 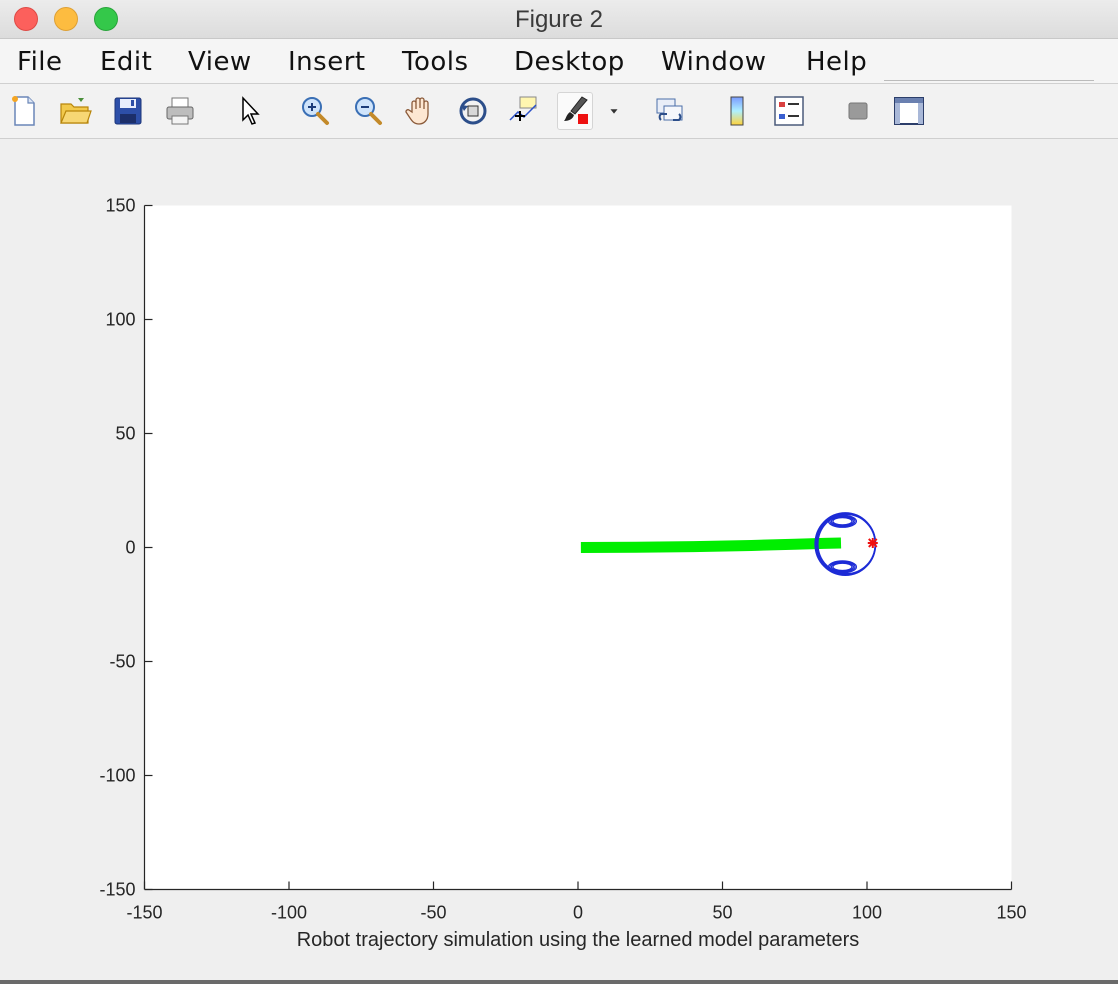 I want to click on menu-divider, so click(x=989, y=80).